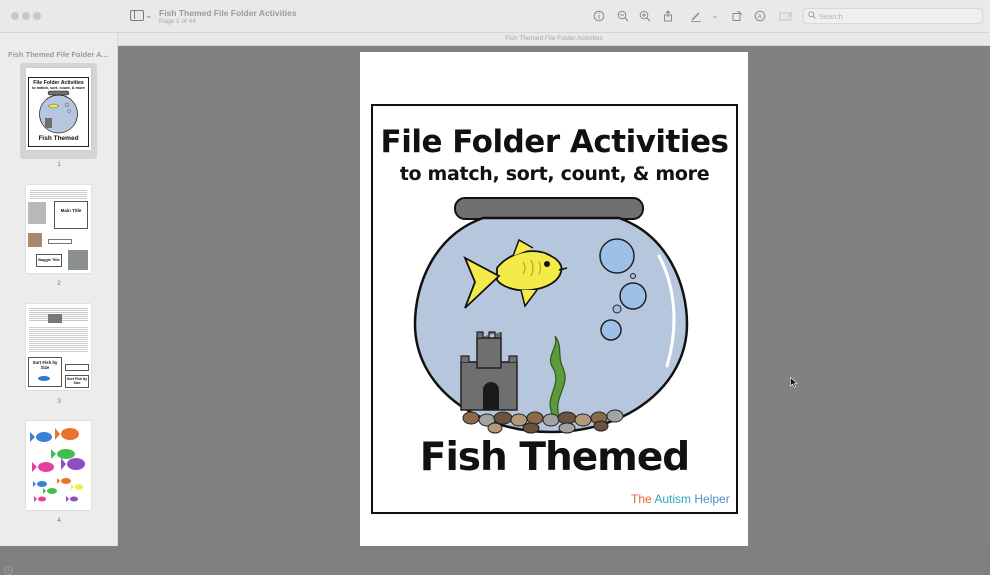 This screenshot has height=575, width=990. I want to click on cover-title: File Folder Activities, so click(554, 142).